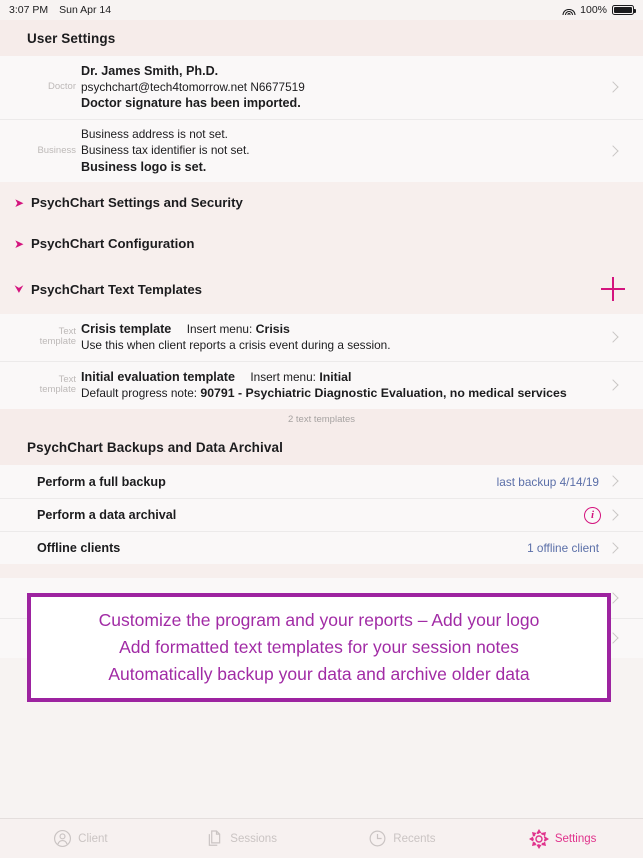 This screenshot has width=643, height=858. I want to click on status-bar: 3:07 PM Sun Apr 14 100%, so click(321, 10).